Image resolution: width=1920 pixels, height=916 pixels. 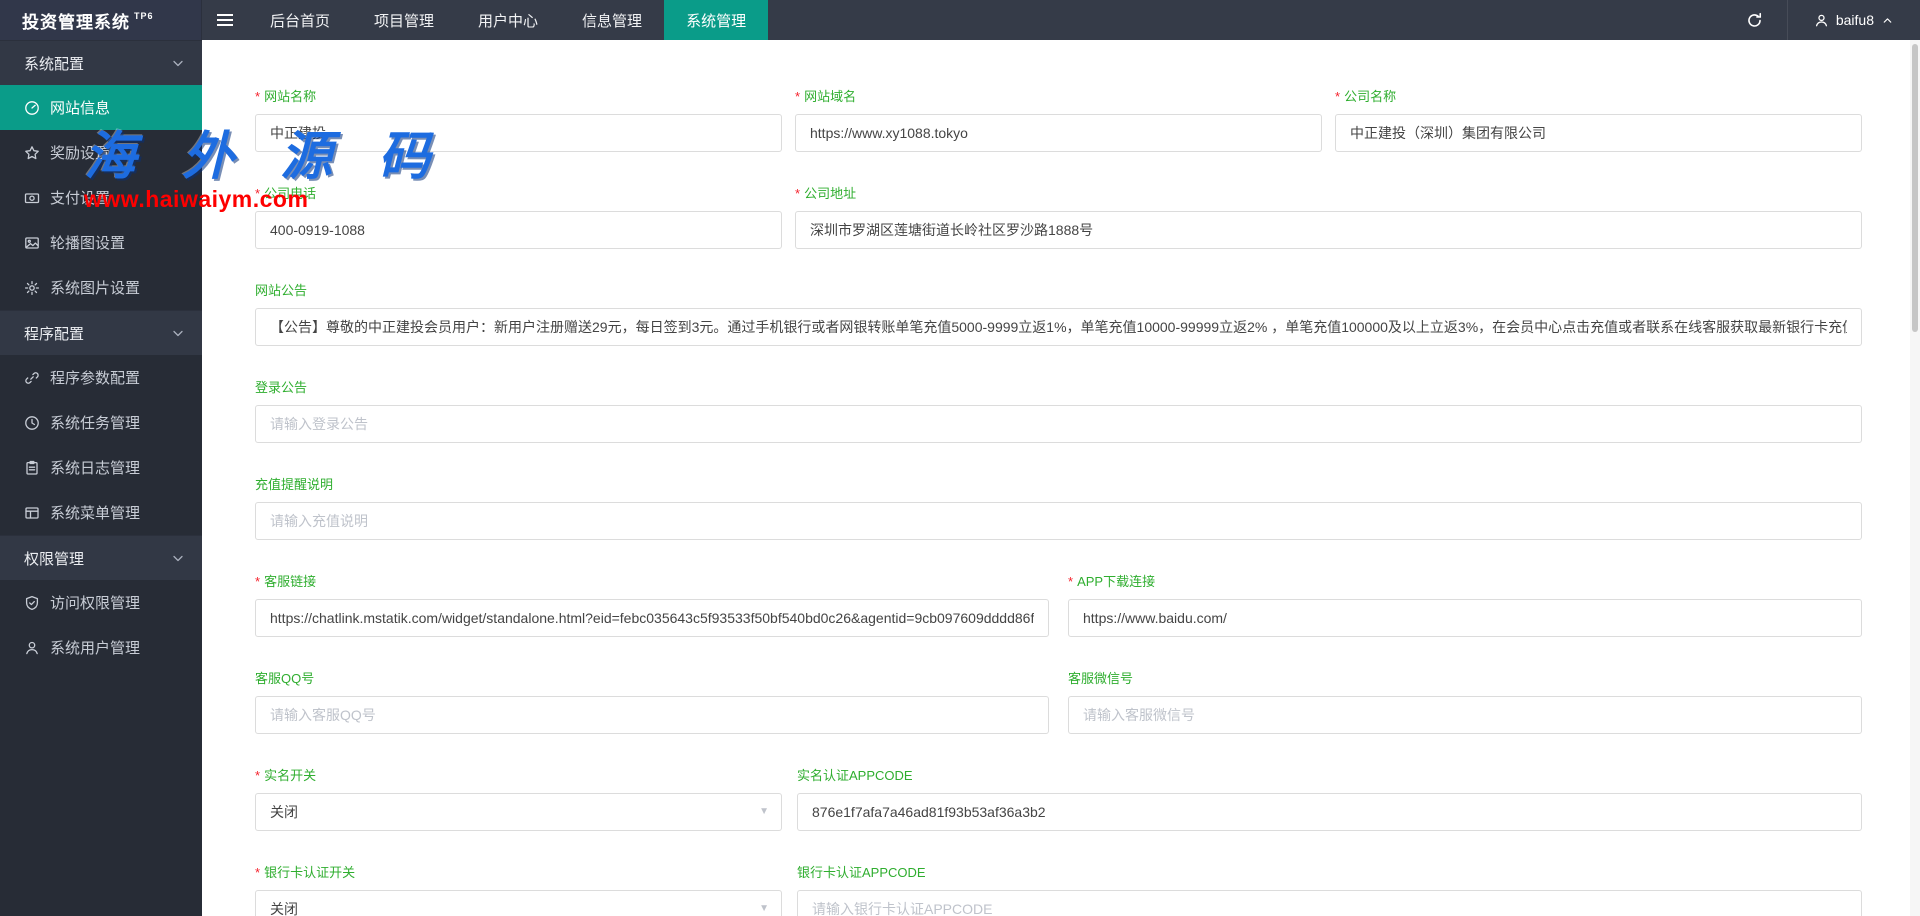 I want to click on refresh-icon, so click(x=1755, y=20).